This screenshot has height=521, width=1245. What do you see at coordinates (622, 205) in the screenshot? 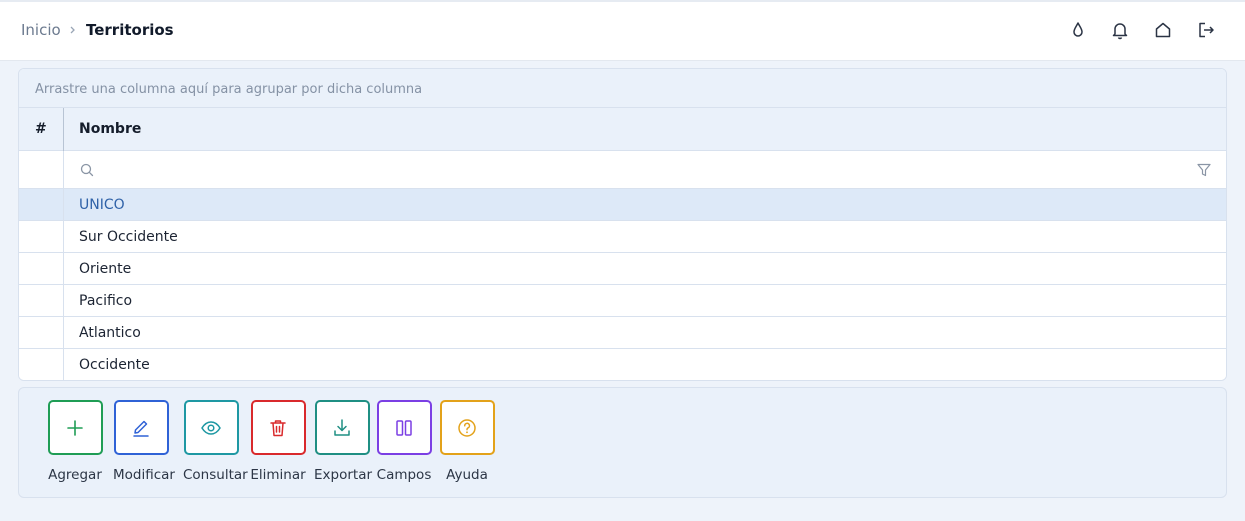
I see `table-row: UNICO` at bounding box center [622, 205].